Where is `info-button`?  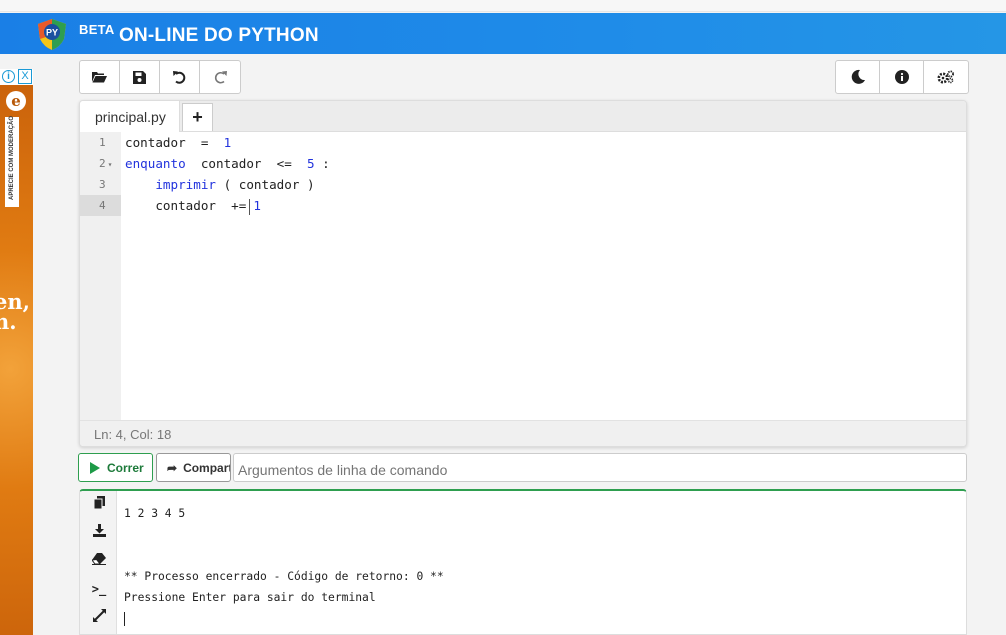 info-button is located at coordinates (902, 77).